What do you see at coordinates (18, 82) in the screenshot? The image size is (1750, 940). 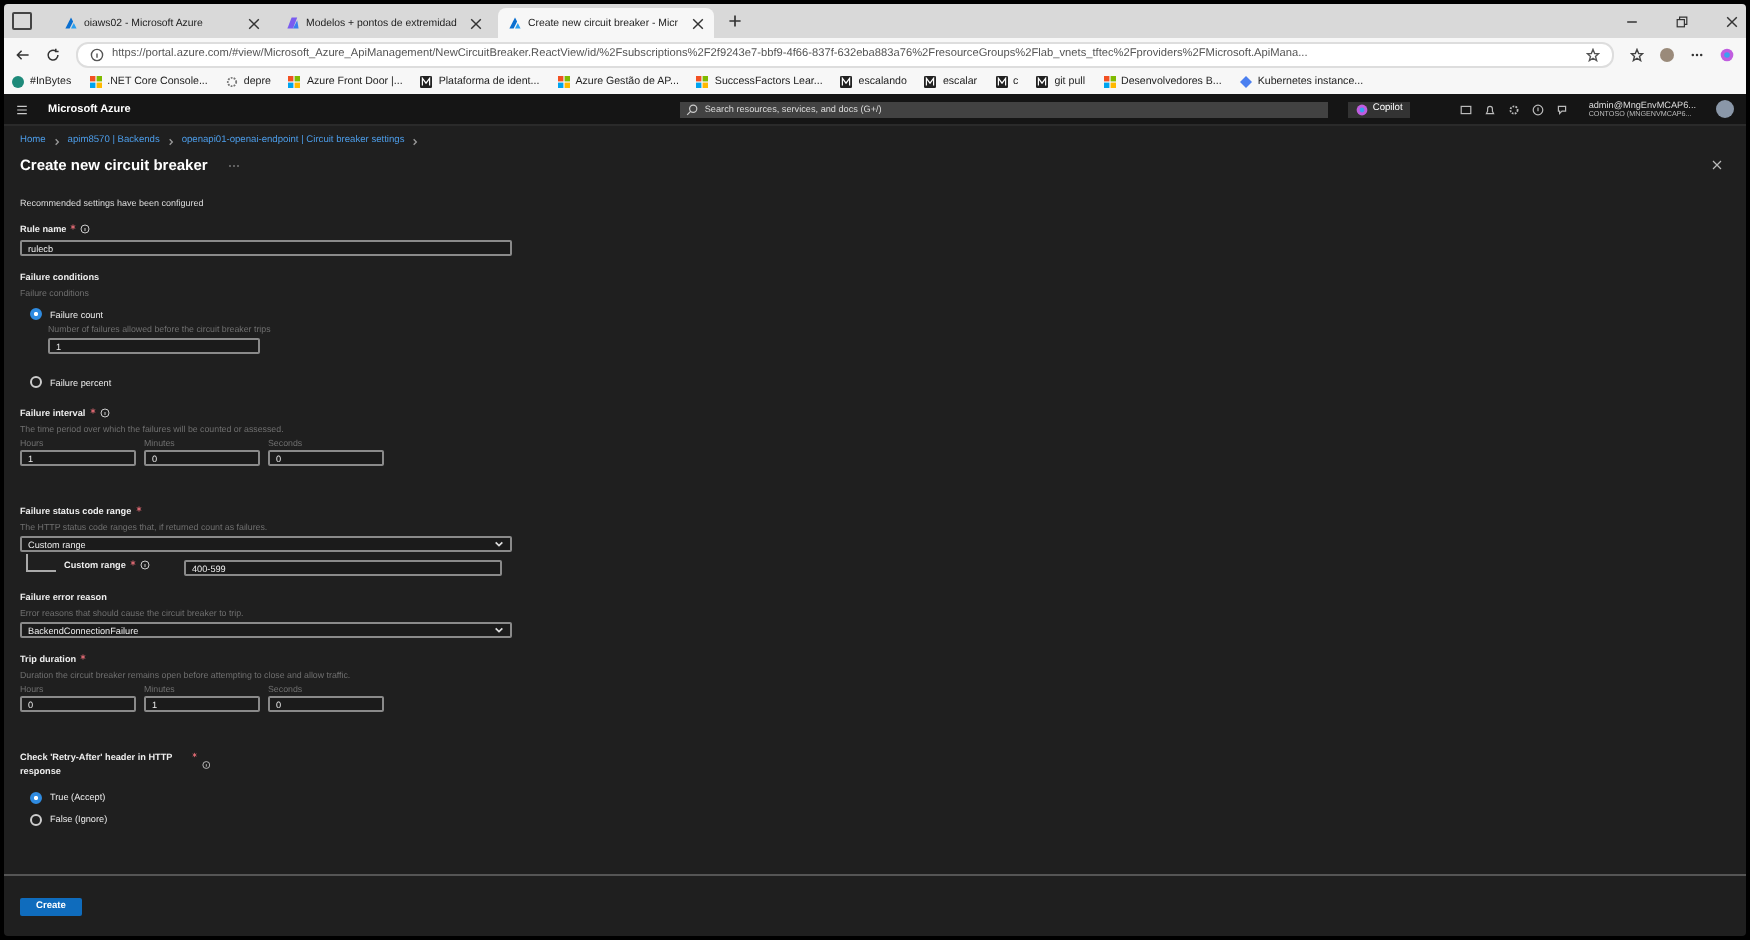 I see `circle-logo-icon` at bounding box center [18, 82].